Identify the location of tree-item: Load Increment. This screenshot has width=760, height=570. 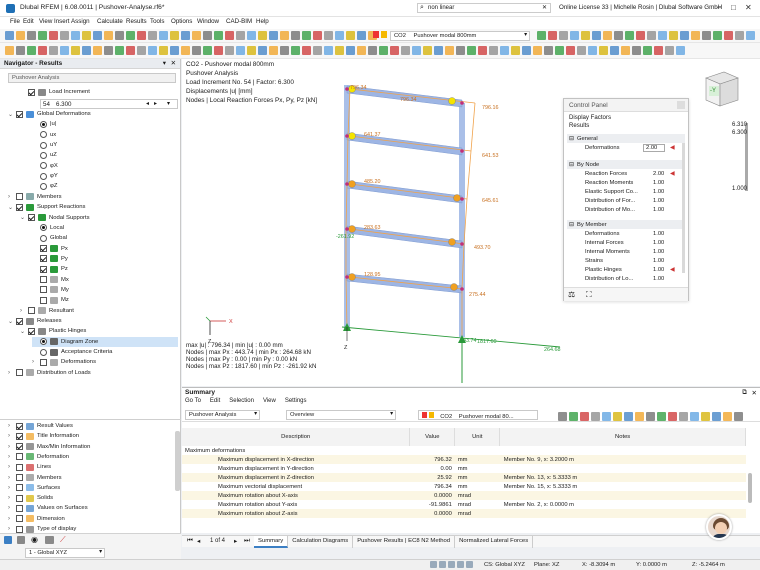
(99, 92).